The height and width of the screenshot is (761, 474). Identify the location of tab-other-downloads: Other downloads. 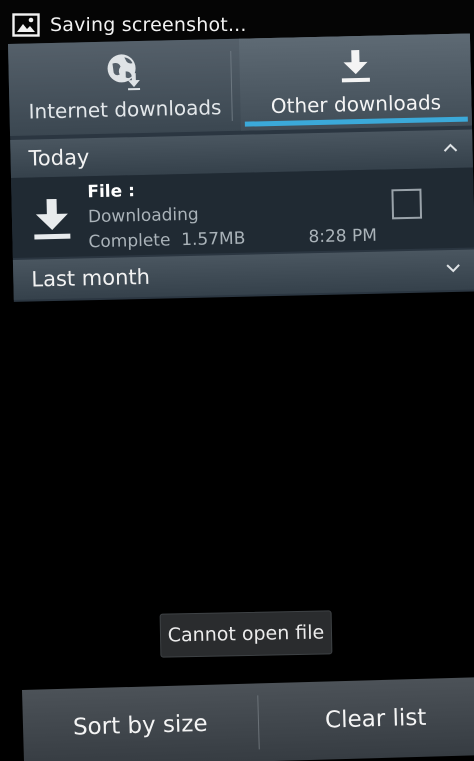
(355, 82).